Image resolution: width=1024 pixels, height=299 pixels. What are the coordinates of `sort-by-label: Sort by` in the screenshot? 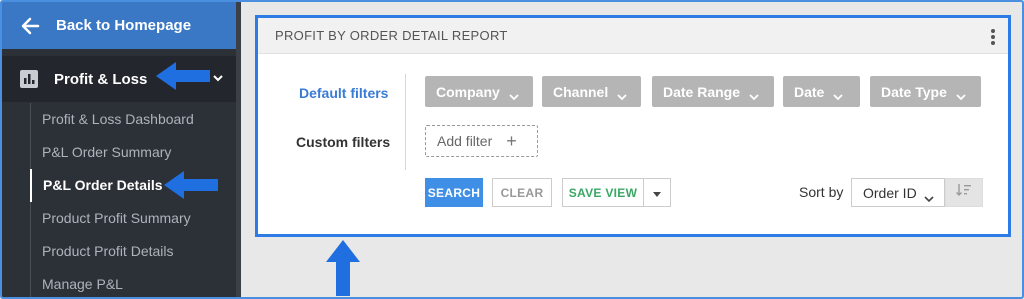 It's located at (821, 192).